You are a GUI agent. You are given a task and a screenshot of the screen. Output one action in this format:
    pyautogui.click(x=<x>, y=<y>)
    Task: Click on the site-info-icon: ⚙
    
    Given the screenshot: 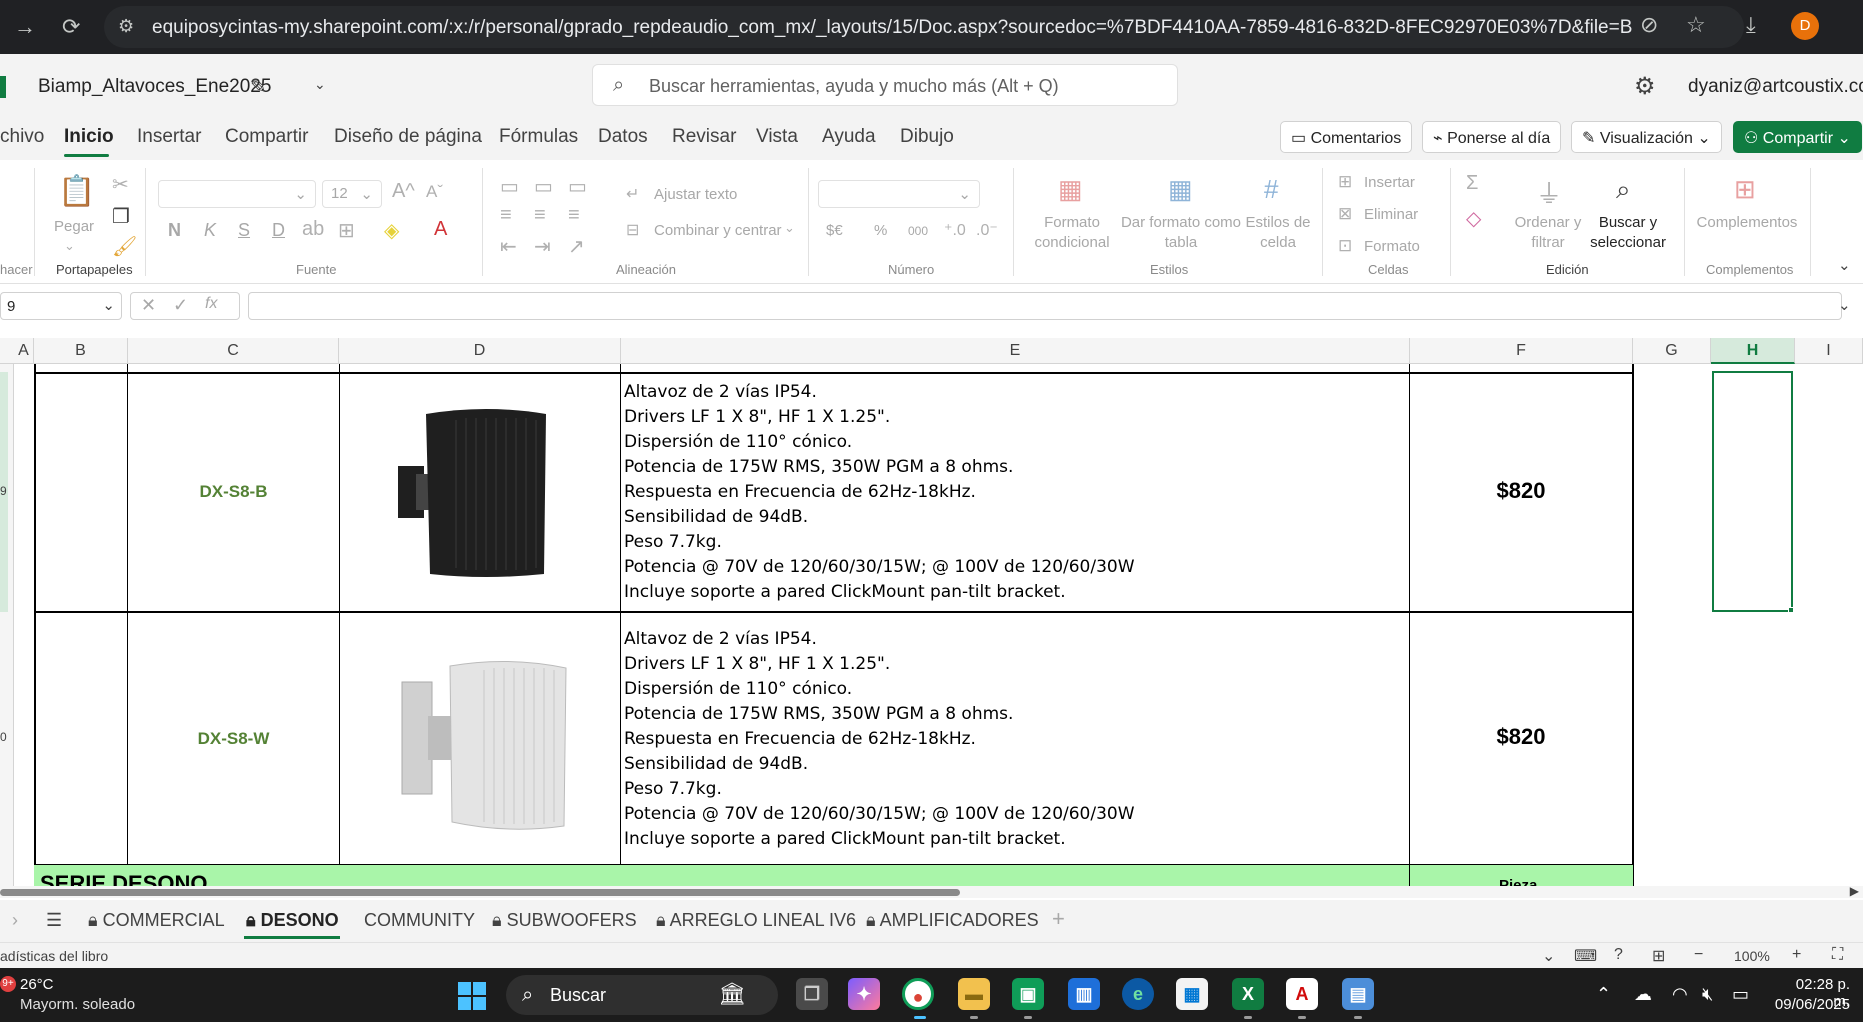 What is the action you would take?
    pyautogui.click(x=126, y=26)
    